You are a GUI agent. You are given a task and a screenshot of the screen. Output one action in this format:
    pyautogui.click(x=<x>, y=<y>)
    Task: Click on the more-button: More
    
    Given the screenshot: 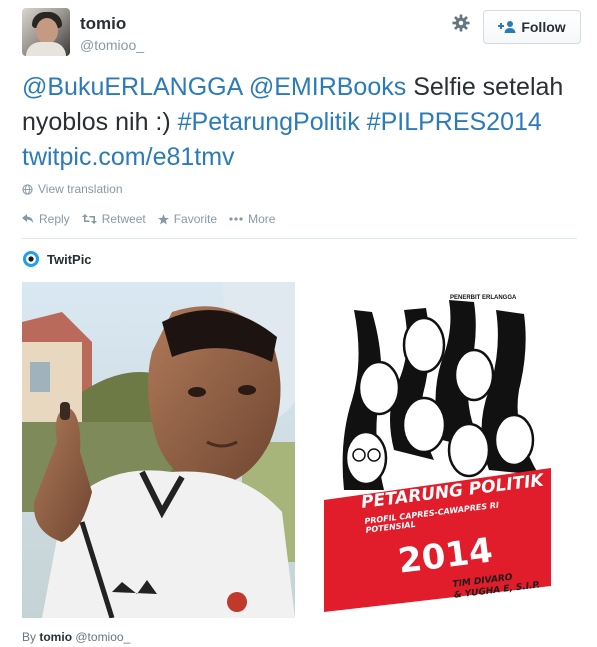 What is the action you would take?
    pyautogui.click(x=252, y=219)
    